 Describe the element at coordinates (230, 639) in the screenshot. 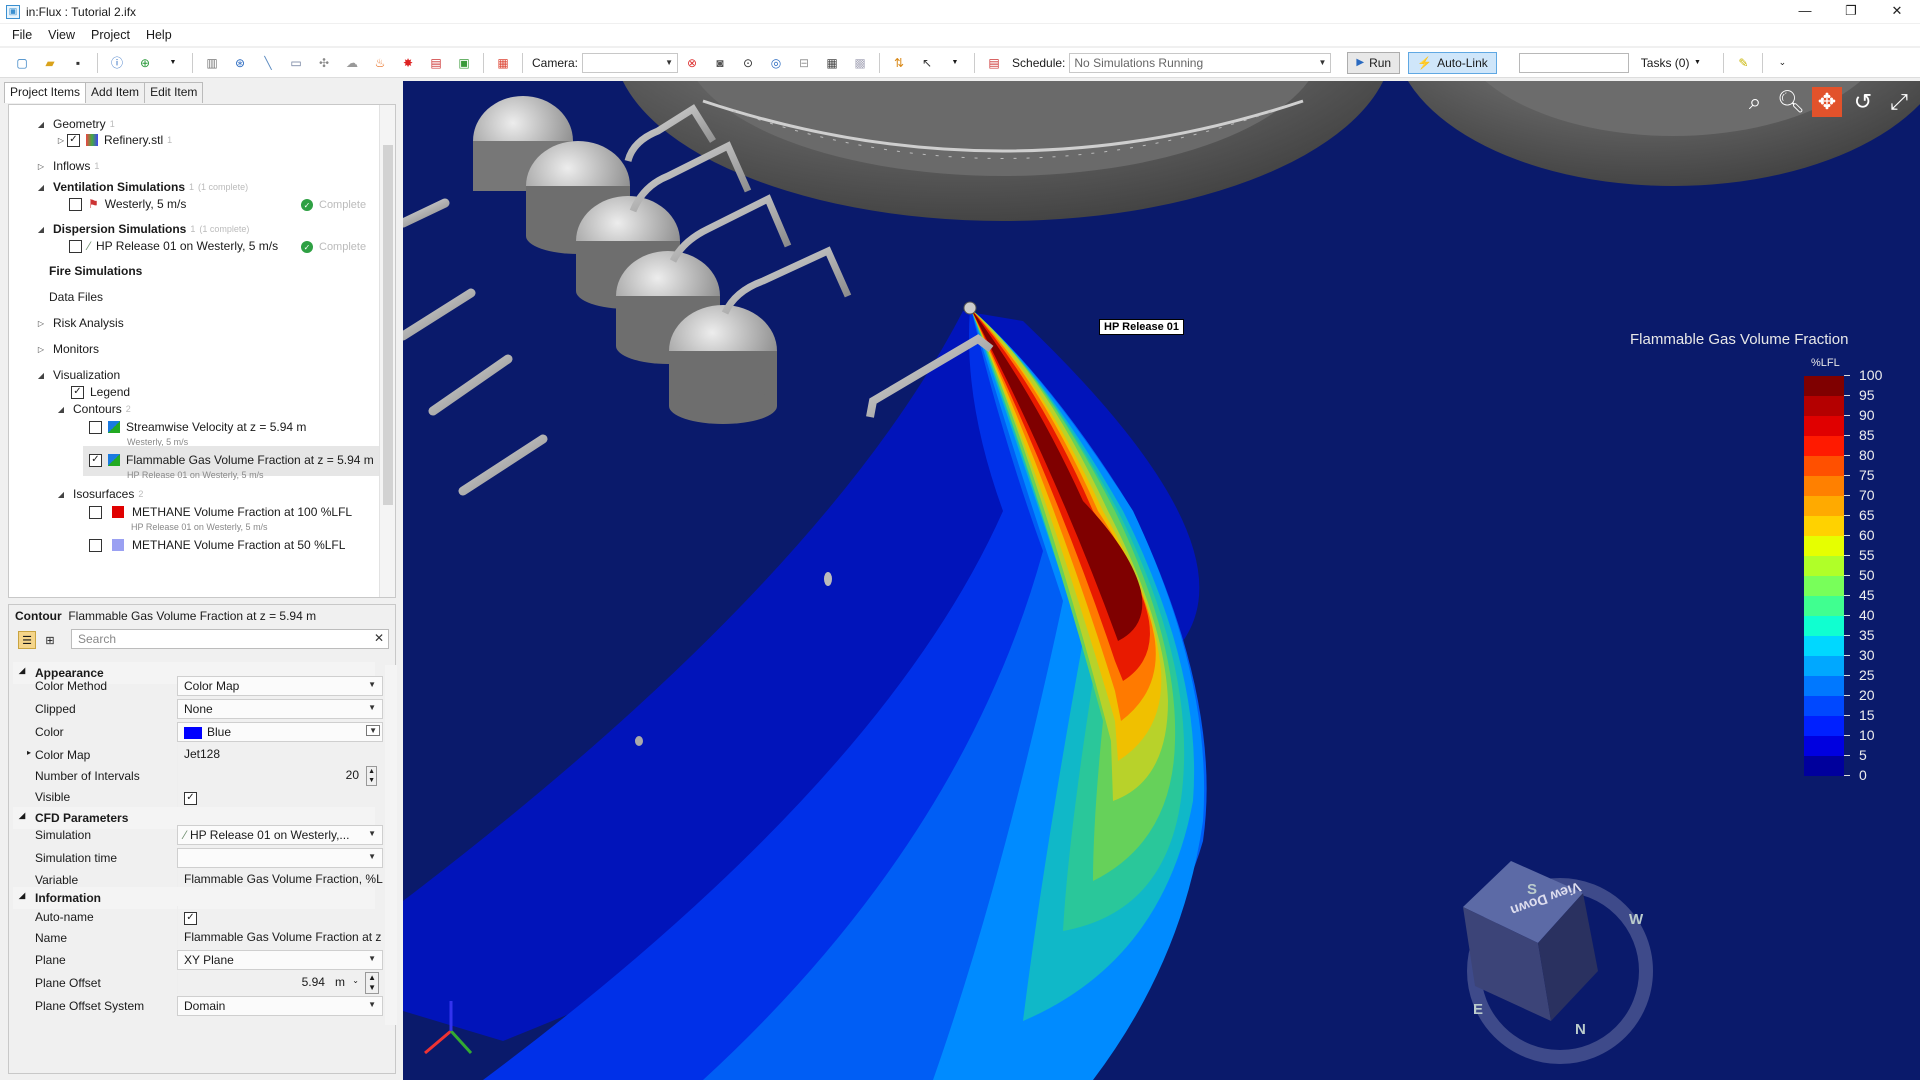

I see `properties-search-input: Search ✕` at that location.